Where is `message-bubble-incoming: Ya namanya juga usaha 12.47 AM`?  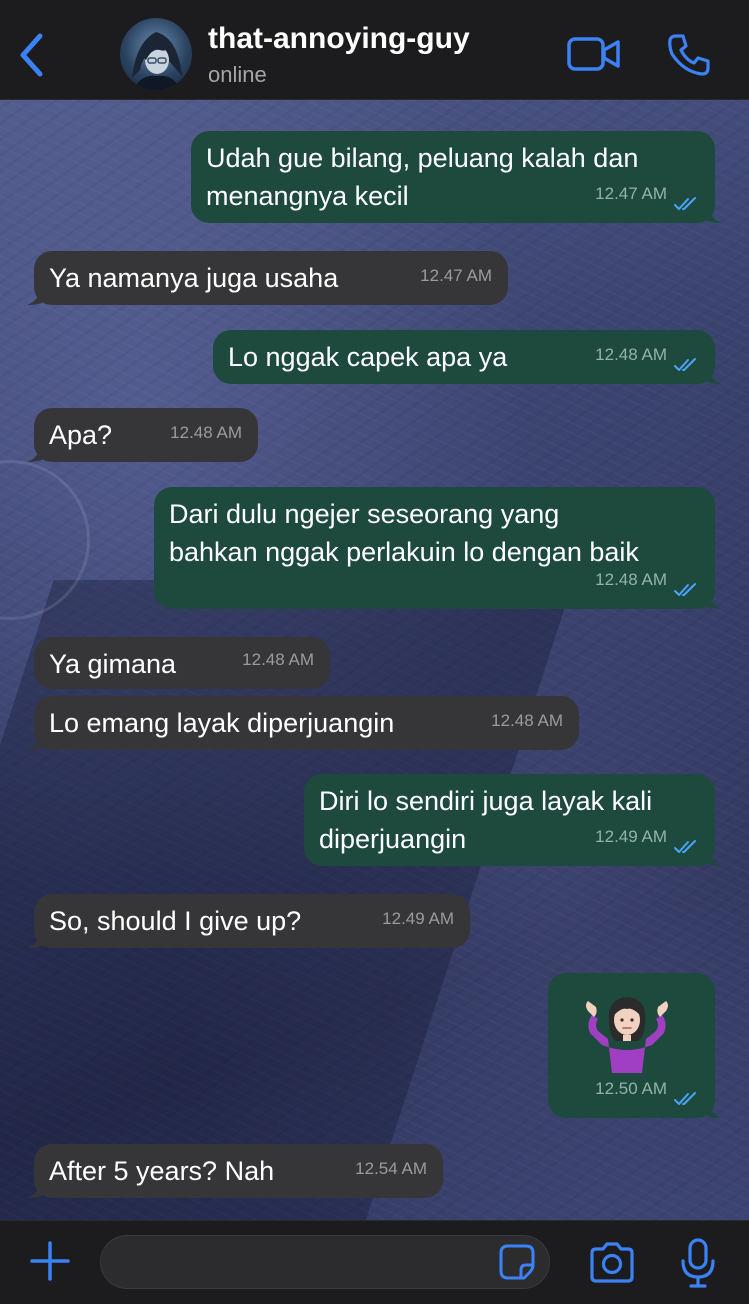
message-bubble-incoming: Ya namanya juga usaha 12.47 AM is located at coordinates (267, 278).